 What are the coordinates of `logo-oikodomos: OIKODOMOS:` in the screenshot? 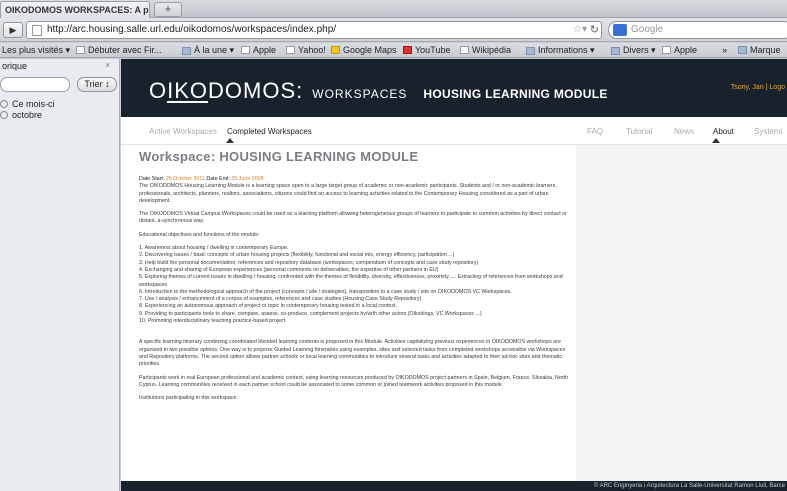 It's located at (226, 90).